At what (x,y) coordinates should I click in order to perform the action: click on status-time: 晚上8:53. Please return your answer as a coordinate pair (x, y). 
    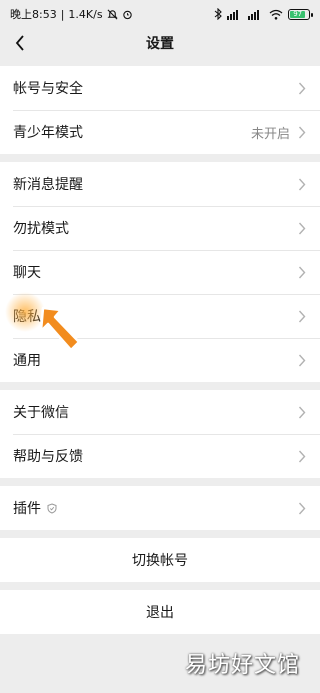
    Looking at the image, I should click on (33, 14).